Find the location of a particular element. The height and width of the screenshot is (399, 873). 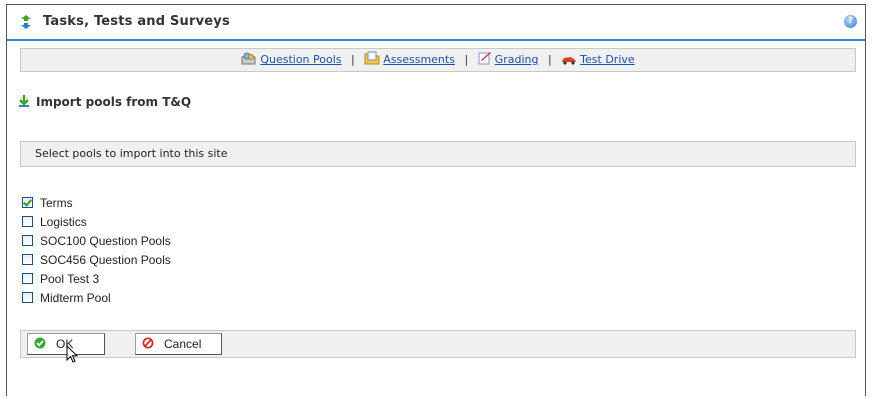

action-bar: OK Cancel is located at coordinates (438, 344).